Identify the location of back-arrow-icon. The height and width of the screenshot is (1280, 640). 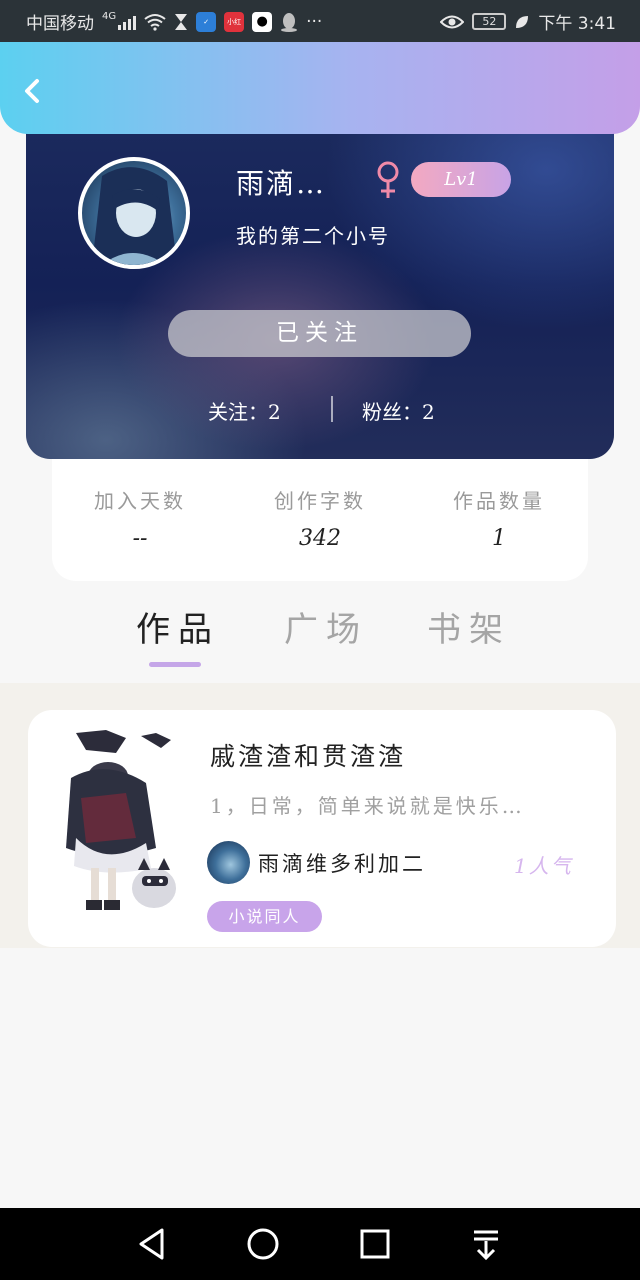
(33, 91).